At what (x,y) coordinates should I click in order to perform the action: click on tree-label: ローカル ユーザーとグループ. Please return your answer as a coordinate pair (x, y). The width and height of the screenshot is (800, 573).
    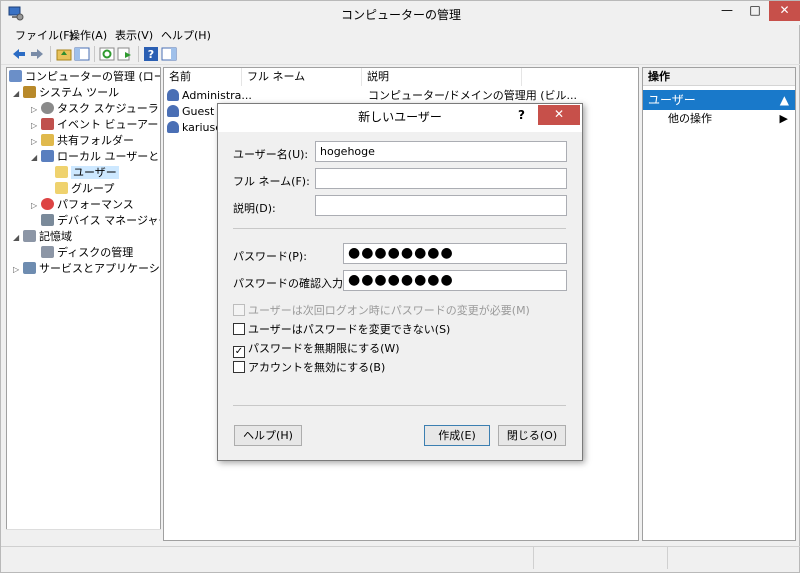
    Looking at the image, I should click on (108, 156).